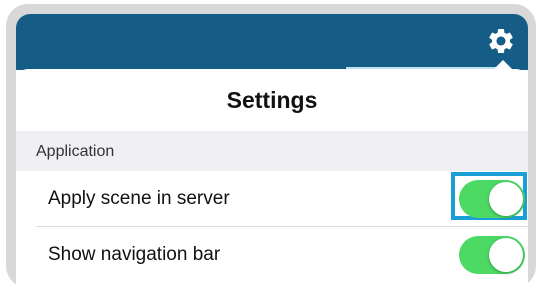 Image resolution: width=542 pixels, height=292 pixels. Describe the element at coordinates (139, 198) in the screenshot. I see `setting-label: Apply scene in server` at that location.